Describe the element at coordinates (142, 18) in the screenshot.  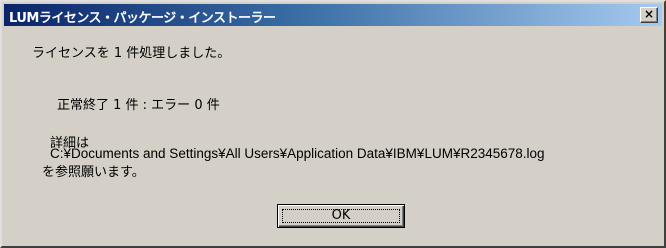
I see `window-title: LUMライセンス・パッケージ・インストーラー` at that location.